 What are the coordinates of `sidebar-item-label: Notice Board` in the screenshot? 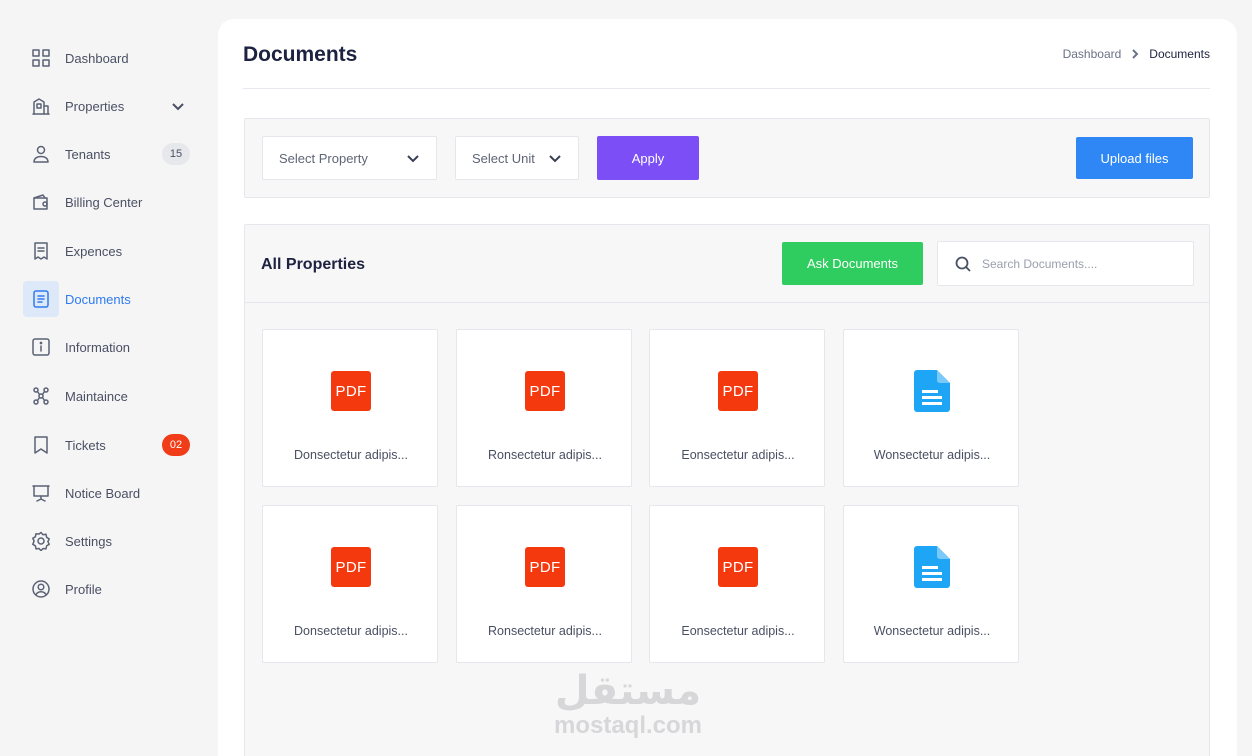 It's located at (103, 493).